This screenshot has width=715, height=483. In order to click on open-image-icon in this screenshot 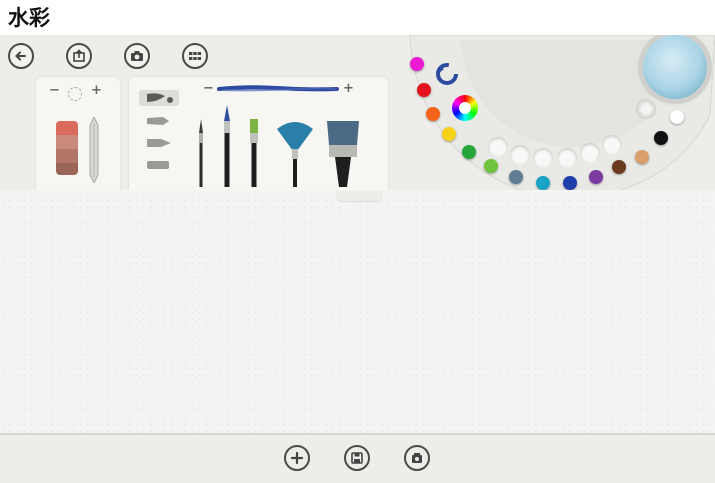, I will do `click(79, 55)`.